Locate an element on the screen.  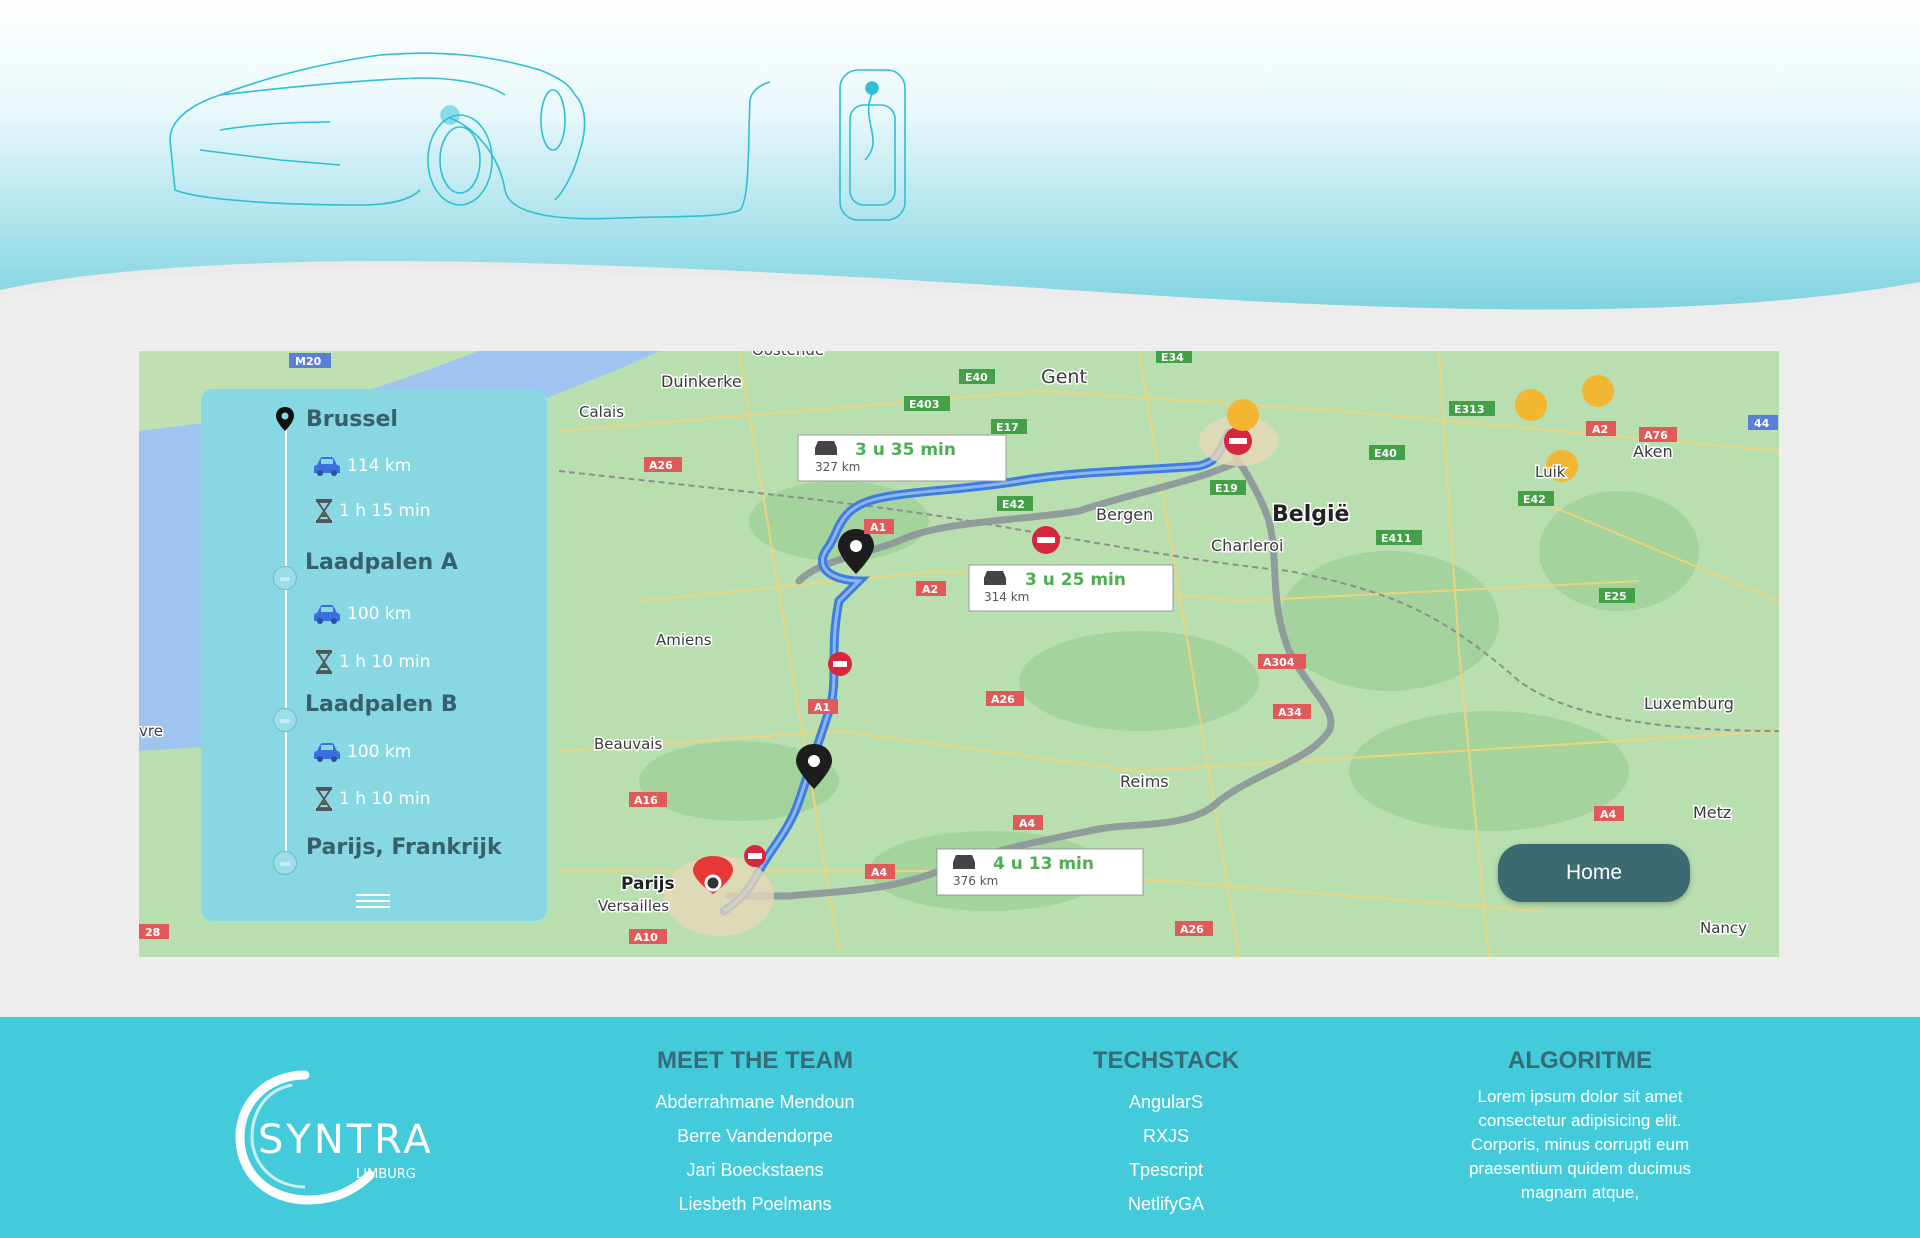
svg-text: 3 u 25 min is located at coordinates (1075, 580).